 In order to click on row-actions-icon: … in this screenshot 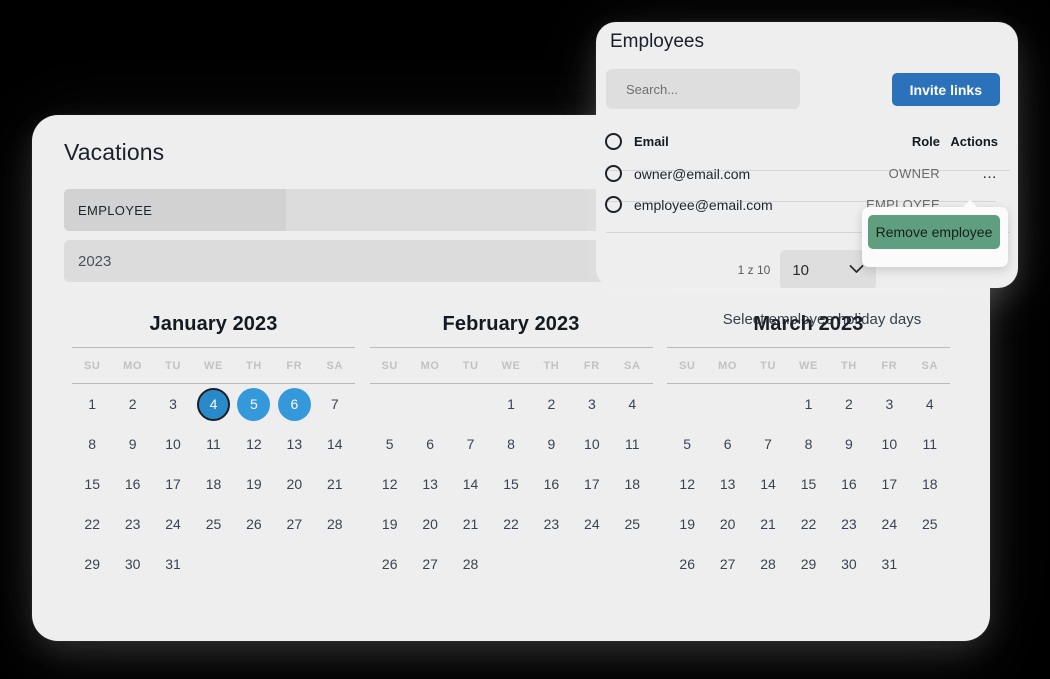, I will do `click(990, 173)`.